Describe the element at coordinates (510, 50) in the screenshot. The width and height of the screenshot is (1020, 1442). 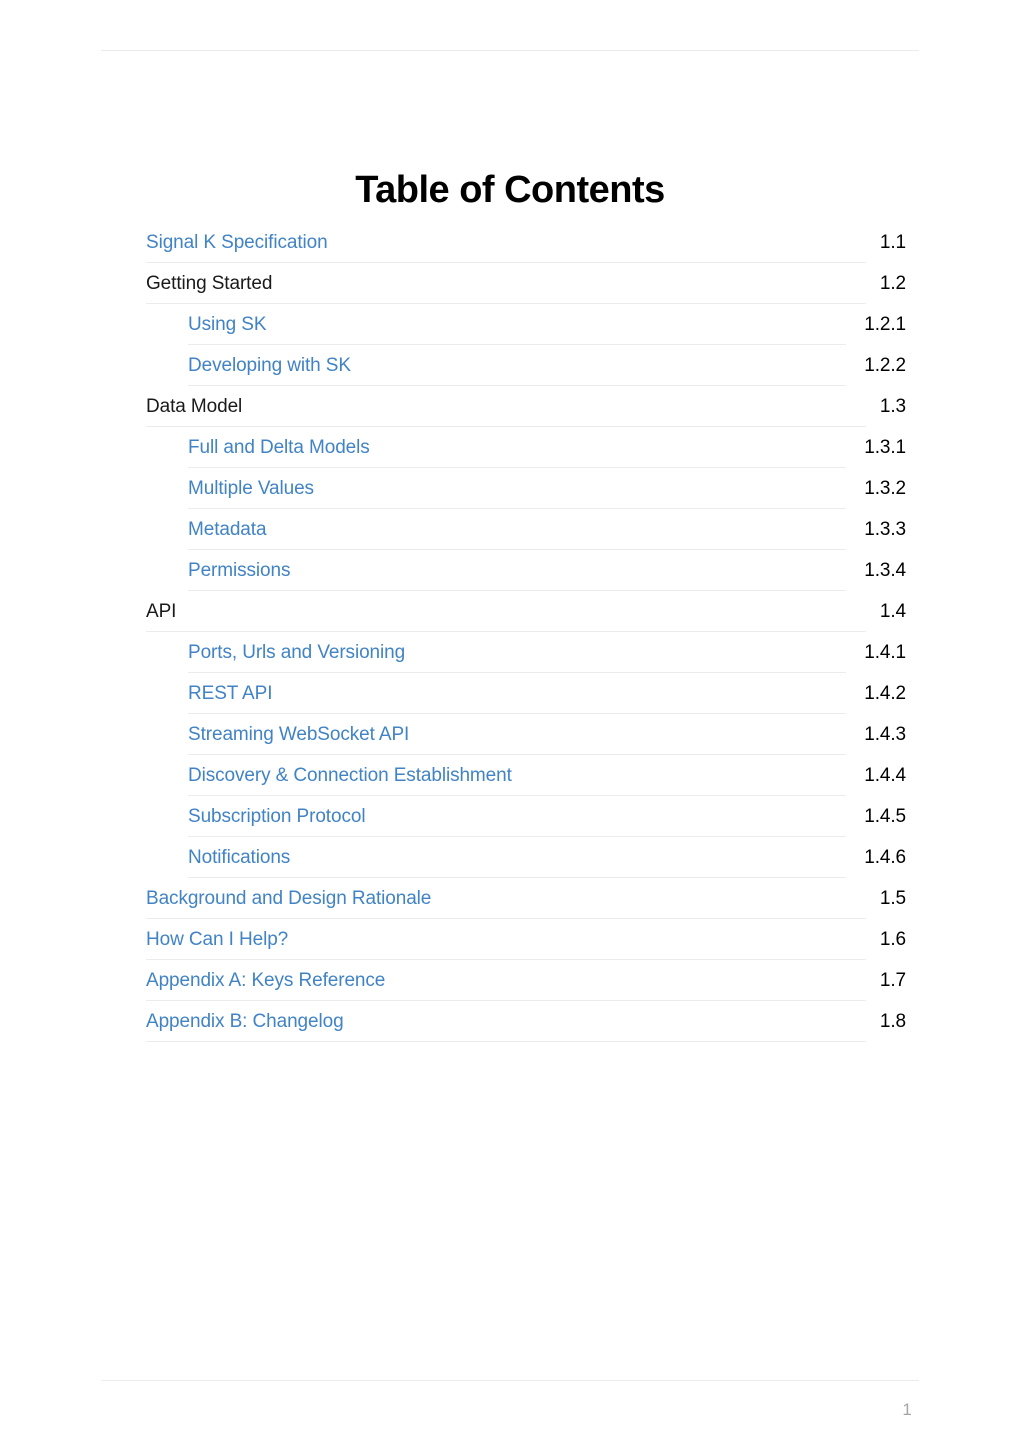
I see `page-header-rule` at that location.